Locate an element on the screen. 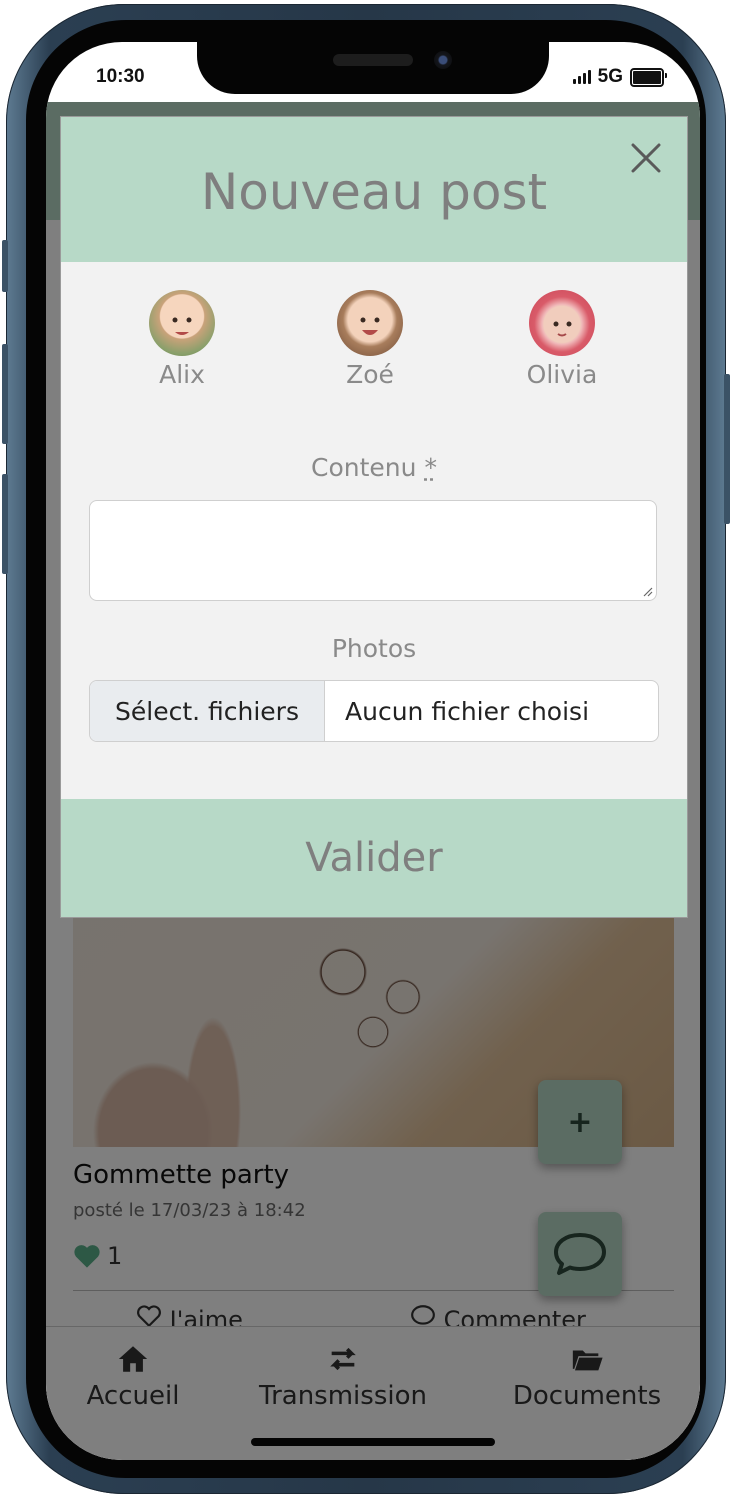  select-files-button: Sélect. fichiers is located at coordinates (207, 711).